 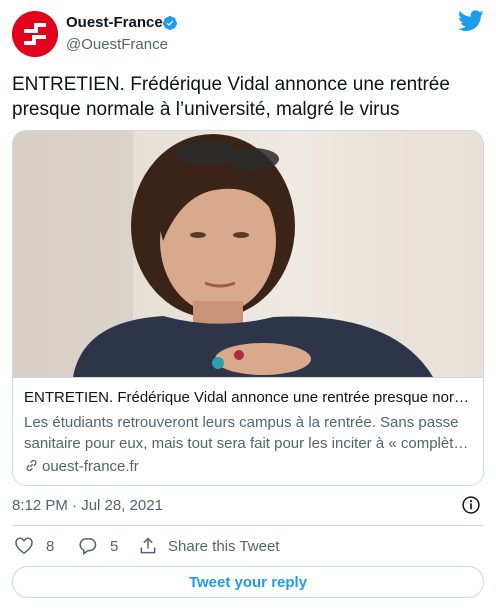 I want to click on reply-action-button: 5, so click(x=98, y=546).